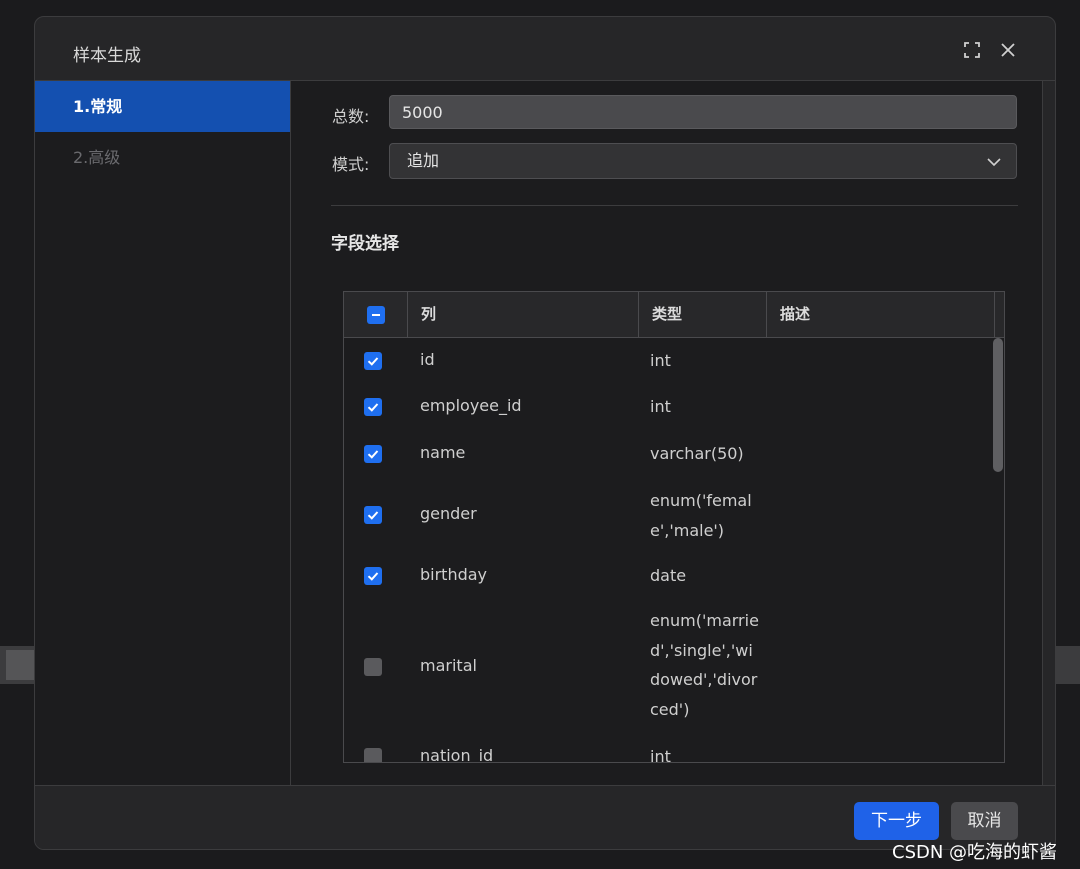 This screenshot has height=869, width=1080. Describe the element at coordinates (674, 205) in the screenshot. I see `form-divider` at that location.